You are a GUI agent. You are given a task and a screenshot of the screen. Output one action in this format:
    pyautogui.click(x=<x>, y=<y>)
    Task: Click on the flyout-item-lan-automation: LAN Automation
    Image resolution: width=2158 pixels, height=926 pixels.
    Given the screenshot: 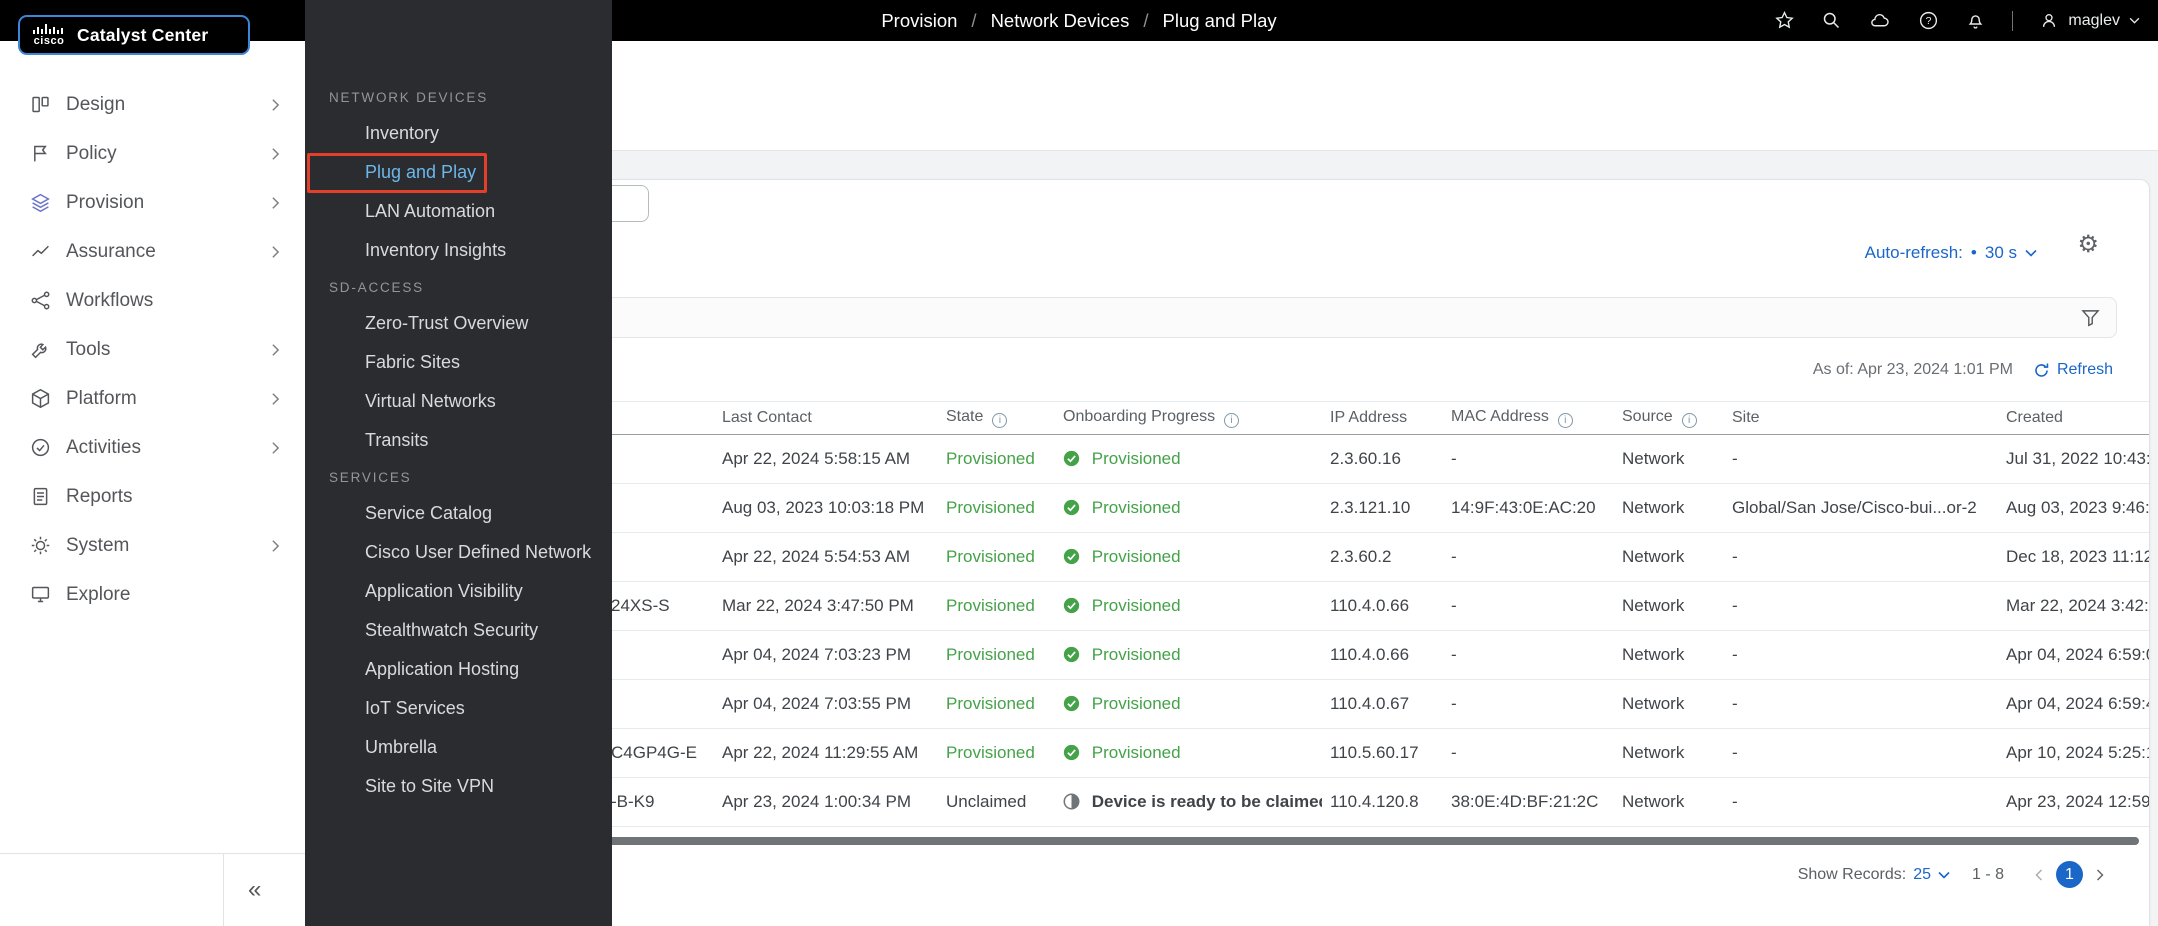 What is the action you would take?
    pyautogui.click(x=458, y=211)
    